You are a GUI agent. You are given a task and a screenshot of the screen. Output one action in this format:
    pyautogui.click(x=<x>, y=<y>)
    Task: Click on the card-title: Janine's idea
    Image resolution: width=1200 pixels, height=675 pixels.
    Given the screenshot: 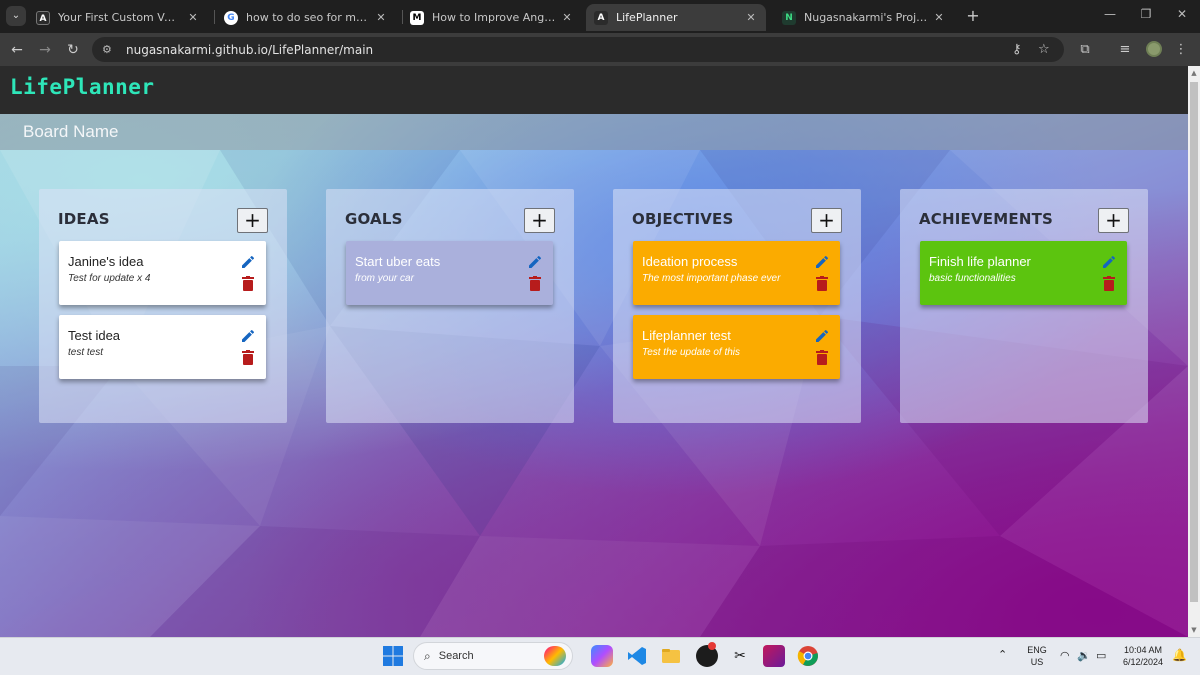 What is the action you would take?
    pyautogui.click(x=106, y=261)
    